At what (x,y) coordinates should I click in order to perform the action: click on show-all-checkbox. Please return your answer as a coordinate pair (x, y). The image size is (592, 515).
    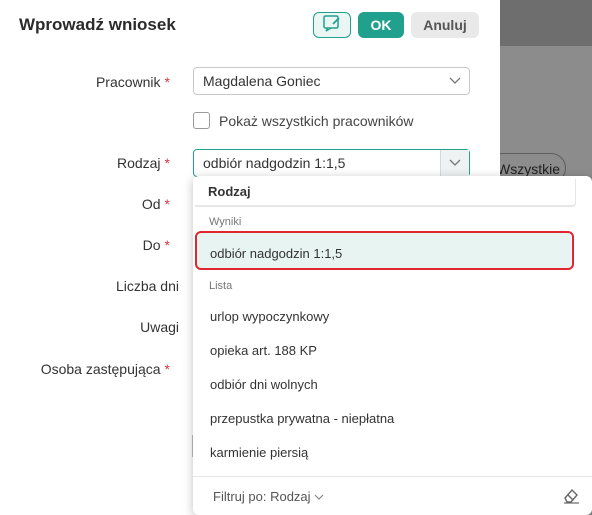
    Looking at the image, I should click on (201, 120).